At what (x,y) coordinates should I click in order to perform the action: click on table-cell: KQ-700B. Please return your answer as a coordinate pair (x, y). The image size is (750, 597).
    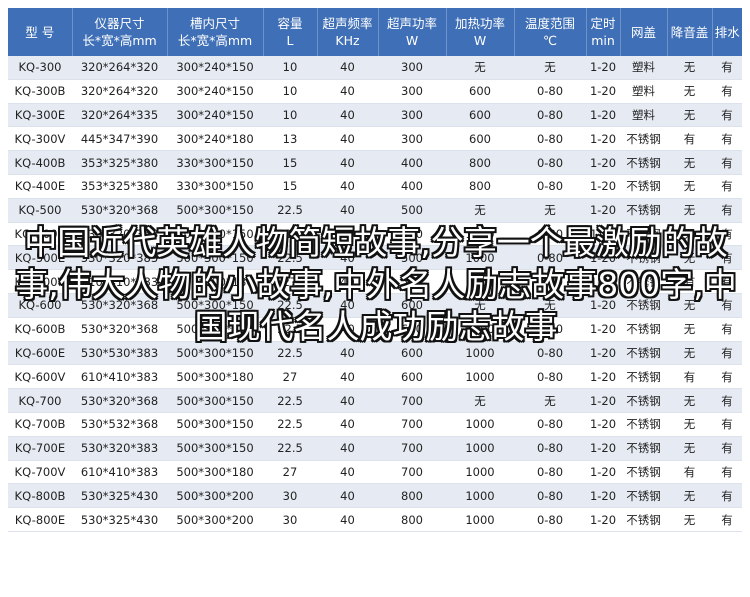
    Looking at the image, I should click on (40, 424).